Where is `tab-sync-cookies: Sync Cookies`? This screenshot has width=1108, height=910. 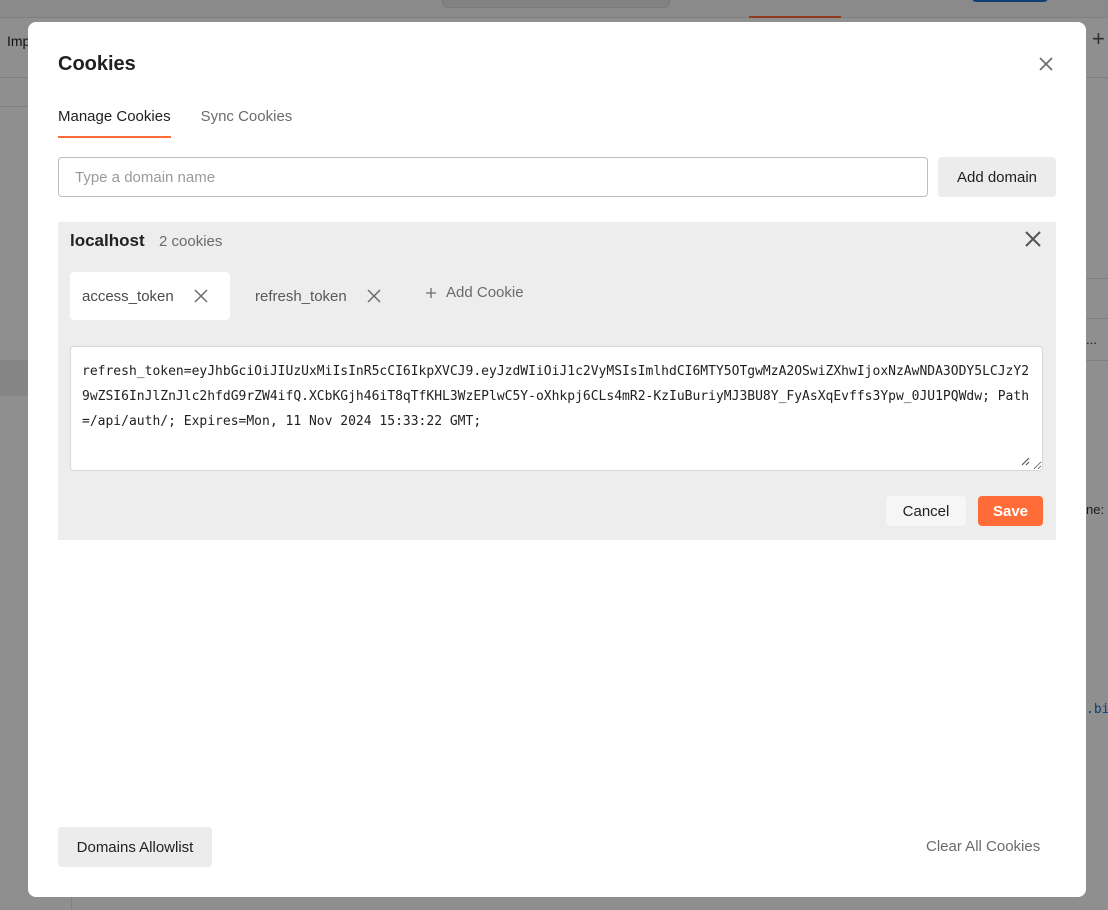 tab-sync-cookies: Sync Cookies is located at coordinates (247, 123).